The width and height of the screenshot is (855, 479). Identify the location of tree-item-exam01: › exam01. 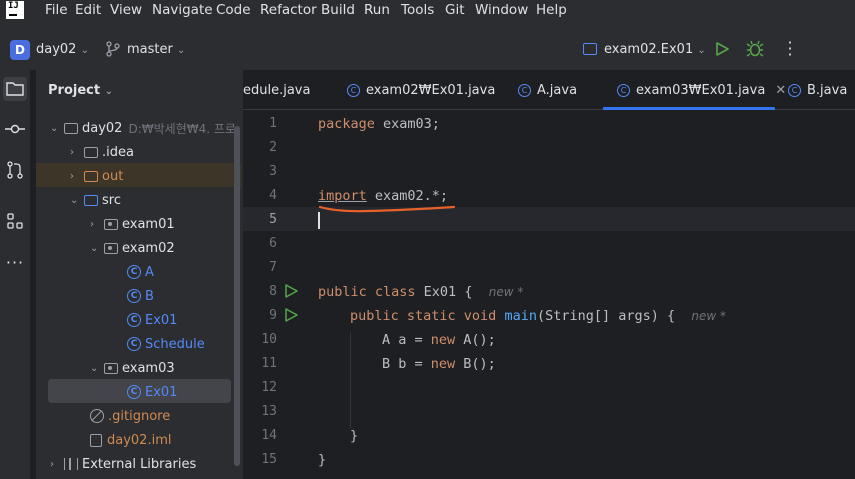
(132, 224).